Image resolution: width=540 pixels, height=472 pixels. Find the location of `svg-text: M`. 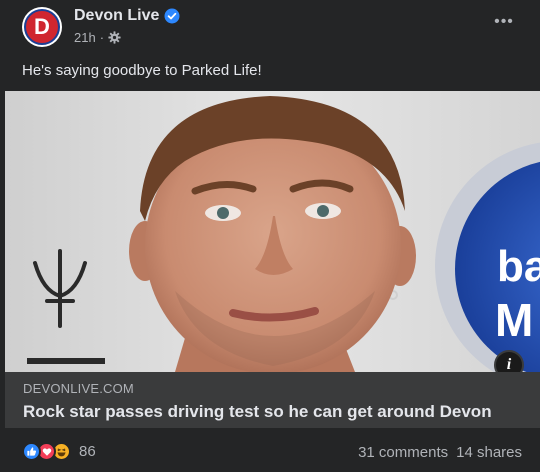

svg-text: M is located at coordinates (514, 320).